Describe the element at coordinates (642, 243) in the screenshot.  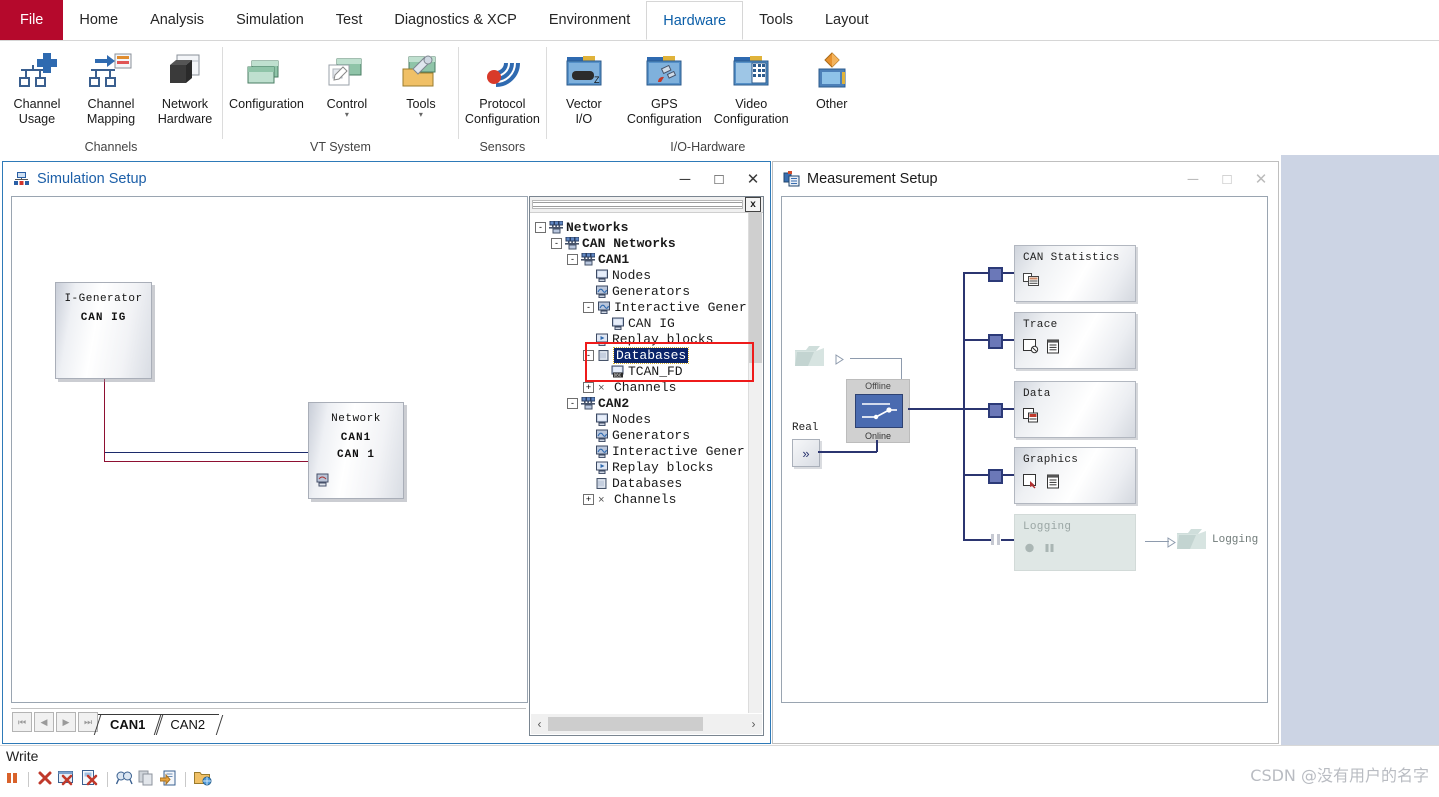
I see `tree-item-can-networks: - CAN Networks` at that location.